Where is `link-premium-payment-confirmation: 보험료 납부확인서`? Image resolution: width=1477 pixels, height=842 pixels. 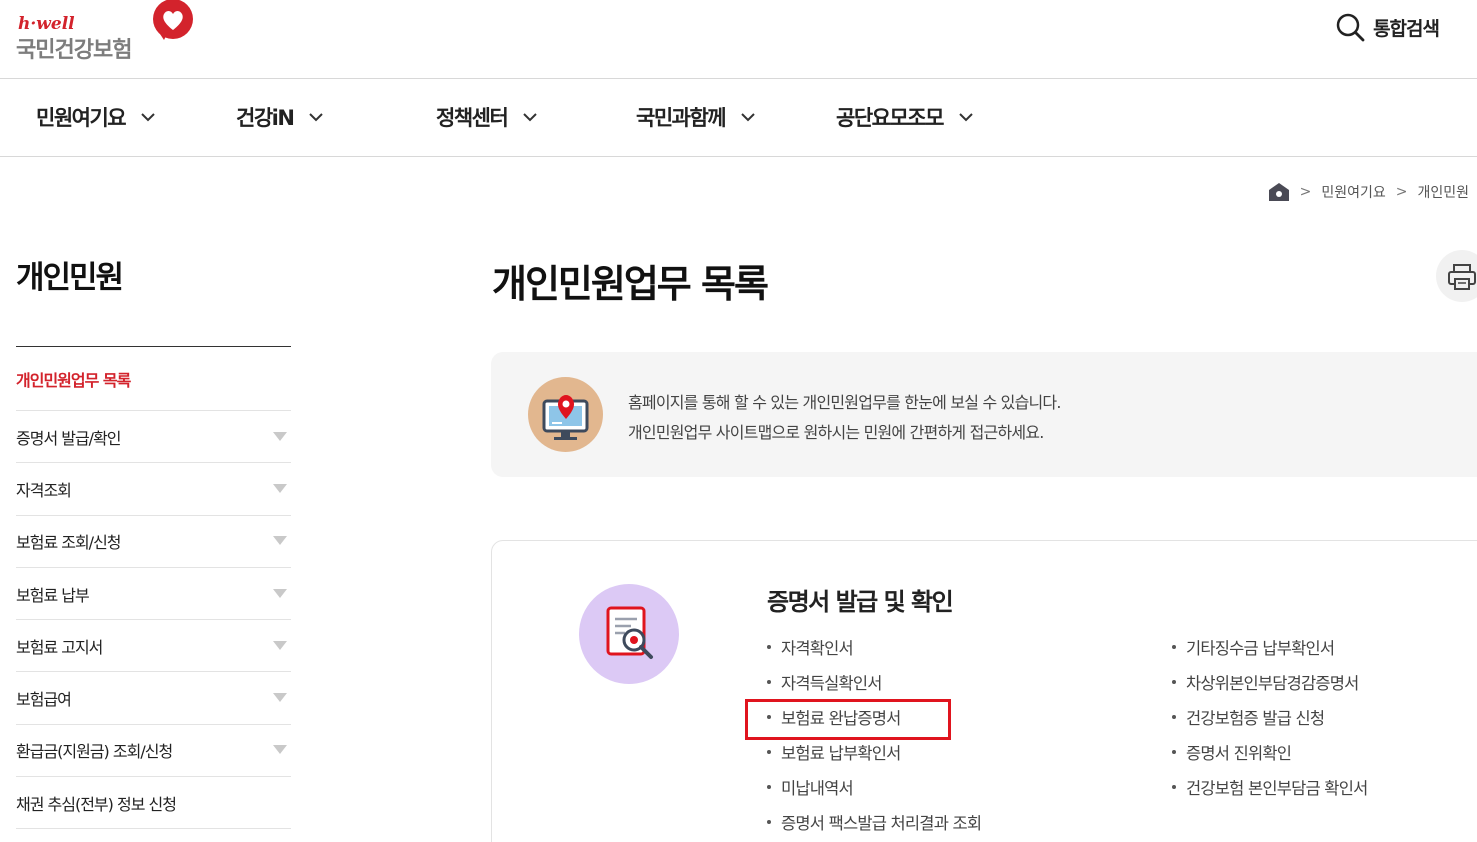 link-premium-payment-confirmation: 보험료 납부확인서 is located at coordinates (872, 751).